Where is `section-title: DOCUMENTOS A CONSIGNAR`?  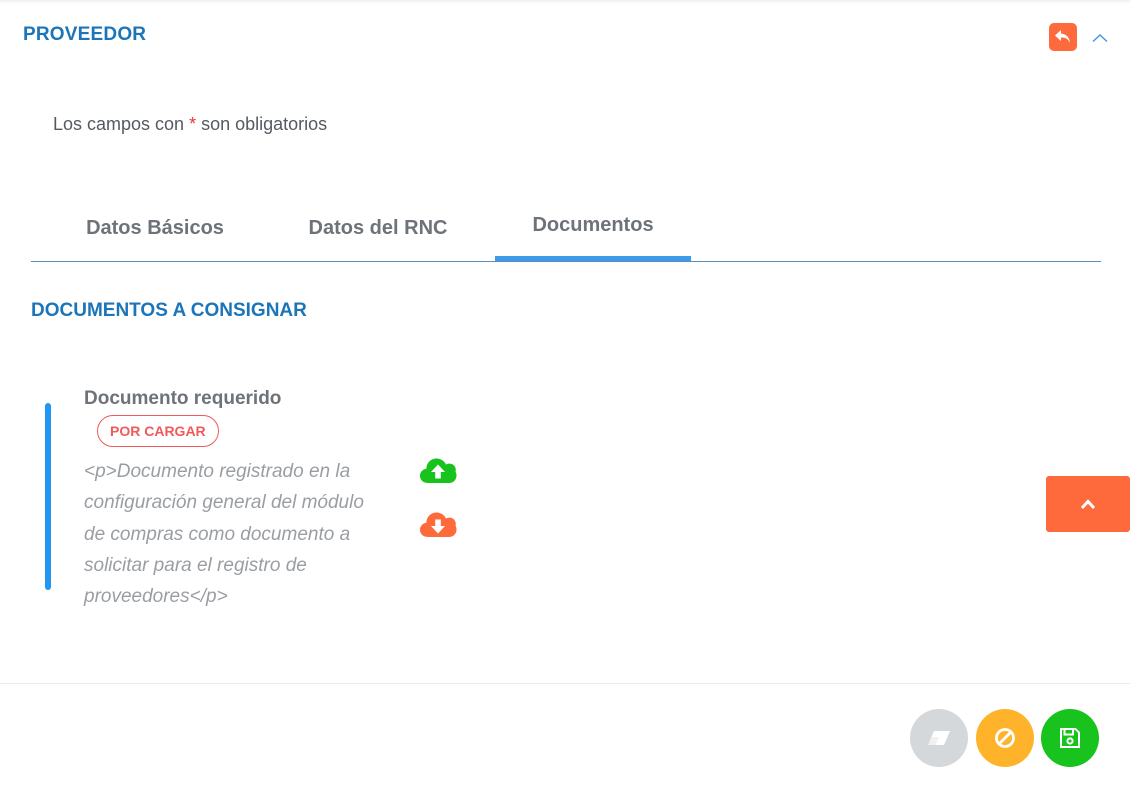
section-title: DOCUMENTOS A CONSIGNAR is located at coordinates (169, 310).